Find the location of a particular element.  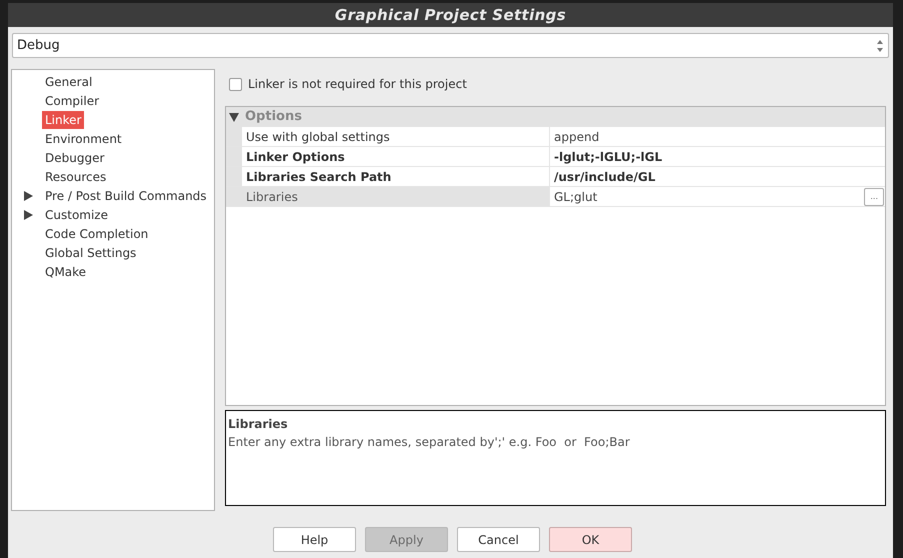

spinner-arrows-icon is located at coordinates (880, 45).